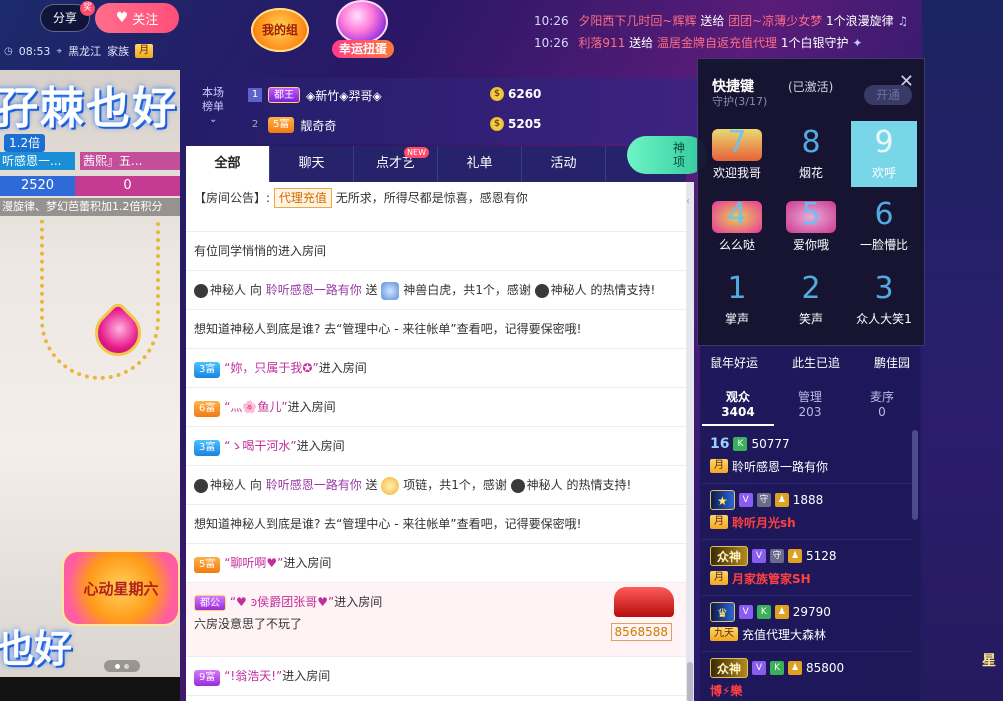 Image resolution: width=1003 pixels, height=701 pixels. I want to click on tab-label: 全部, so click(227, 163).